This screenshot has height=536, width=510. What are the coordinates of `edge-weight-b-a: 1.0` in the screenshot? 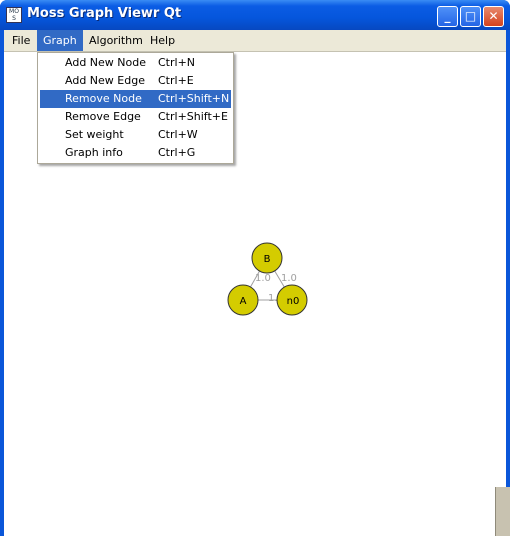 It's located at (263, 278).